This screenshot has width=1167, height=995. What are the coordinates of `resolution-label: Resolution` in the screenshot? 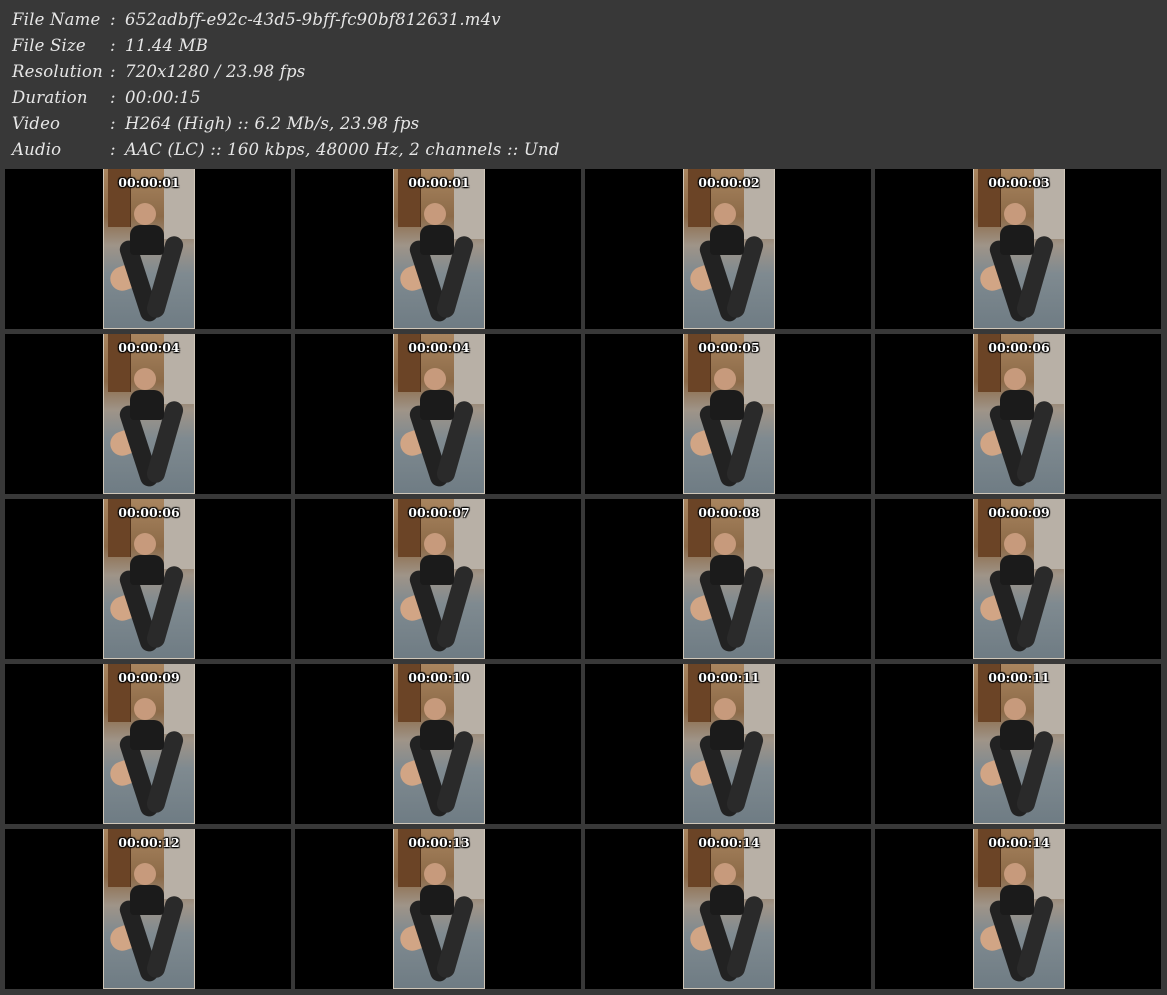 It's located at (57, 71).